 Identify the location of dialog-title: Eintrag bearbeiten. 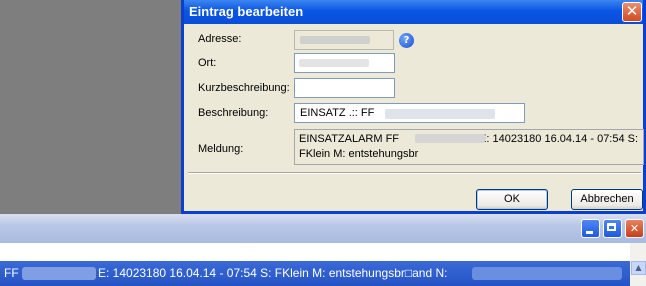
(246, 11).